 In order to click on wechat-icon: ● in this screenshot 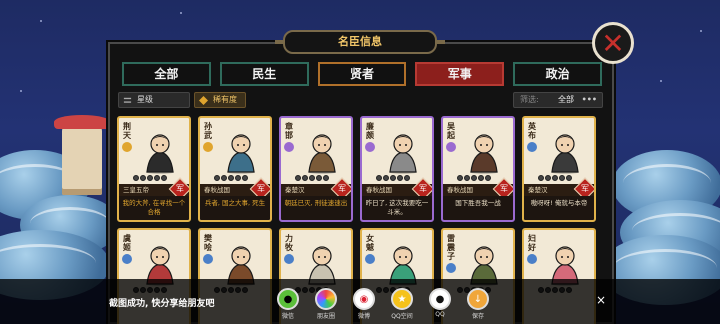, I will do `click(288, 299)`.